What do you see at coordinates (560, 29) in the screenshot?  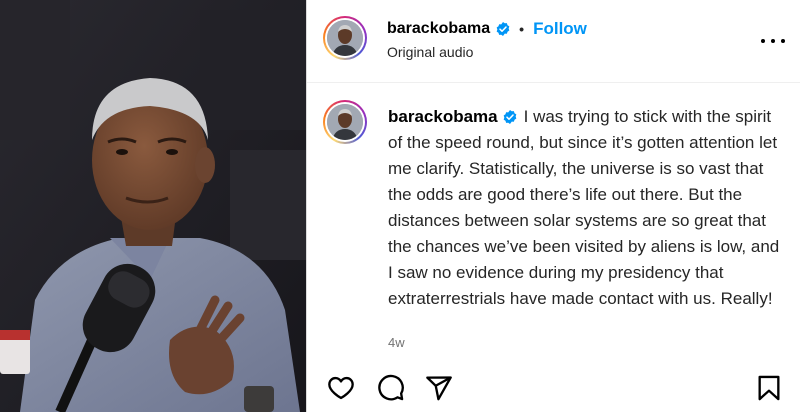 I see `follow-button: Follow` at bounding box center [560, 29].